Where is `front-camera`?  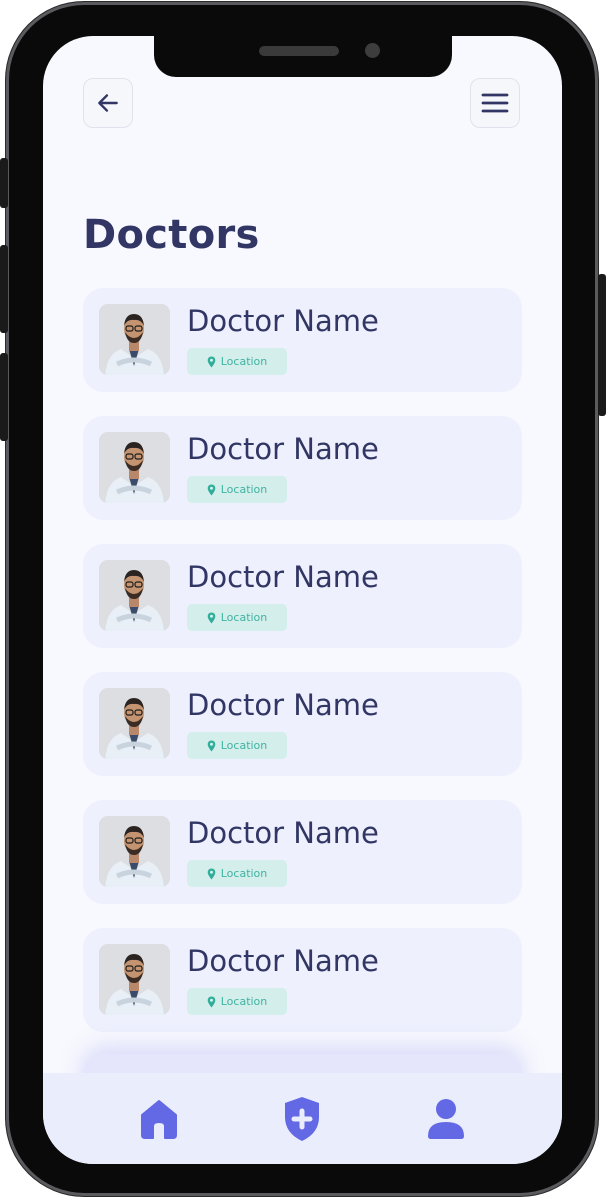
front-camera is located at coordinates (372, 50).